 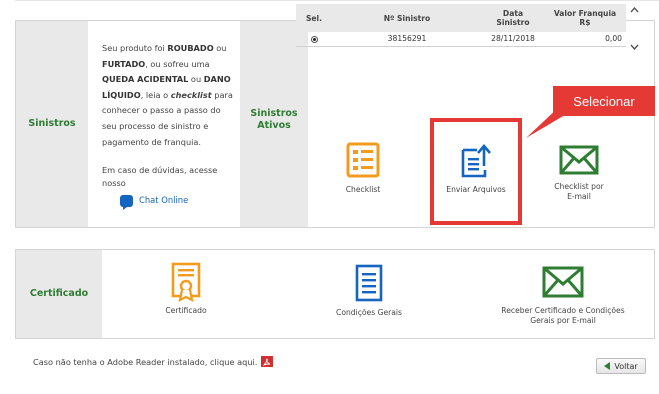 What do you see at coordinates (190, 48) in the screenshot?
I see `info-text-span: ROUBADO` at bounding box center [190, 48].